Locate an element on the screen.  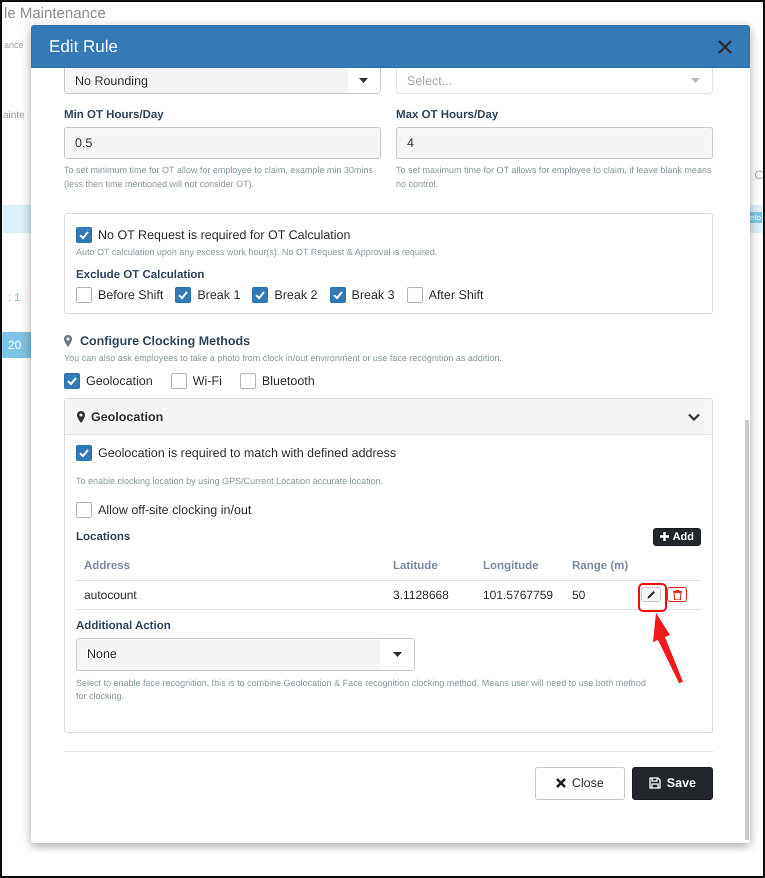
field-label: Additional Action is located at coordinates (124, 626).